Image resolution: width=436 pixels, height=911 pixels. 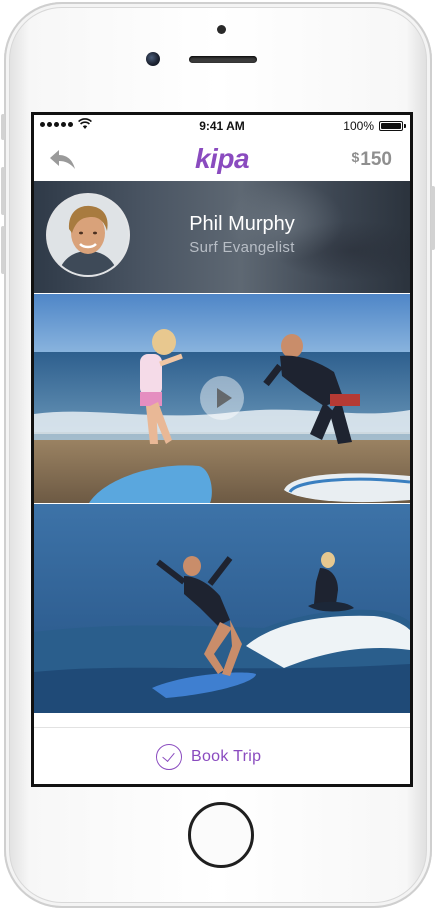 What do you see at coordinates (222, 126) in the screenshot?
I see `status-bar: 9:41 AM 100%` at bounding box center [222, 126].